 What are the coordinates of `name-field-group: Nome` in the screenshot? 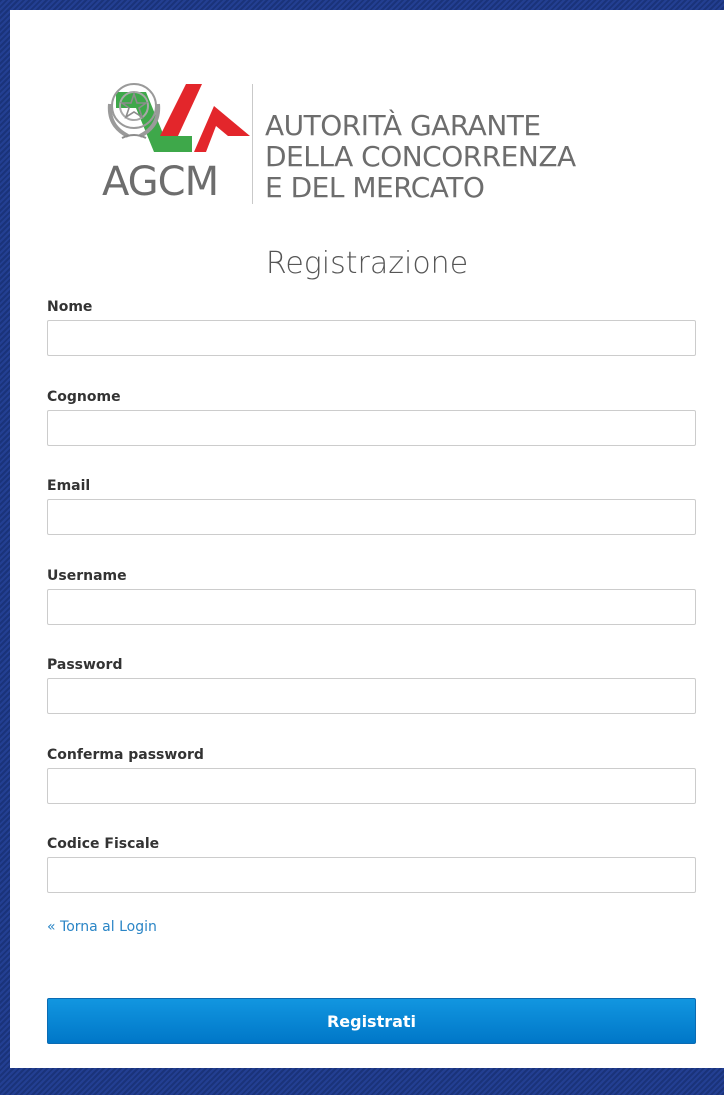 It's located at (371, 327).